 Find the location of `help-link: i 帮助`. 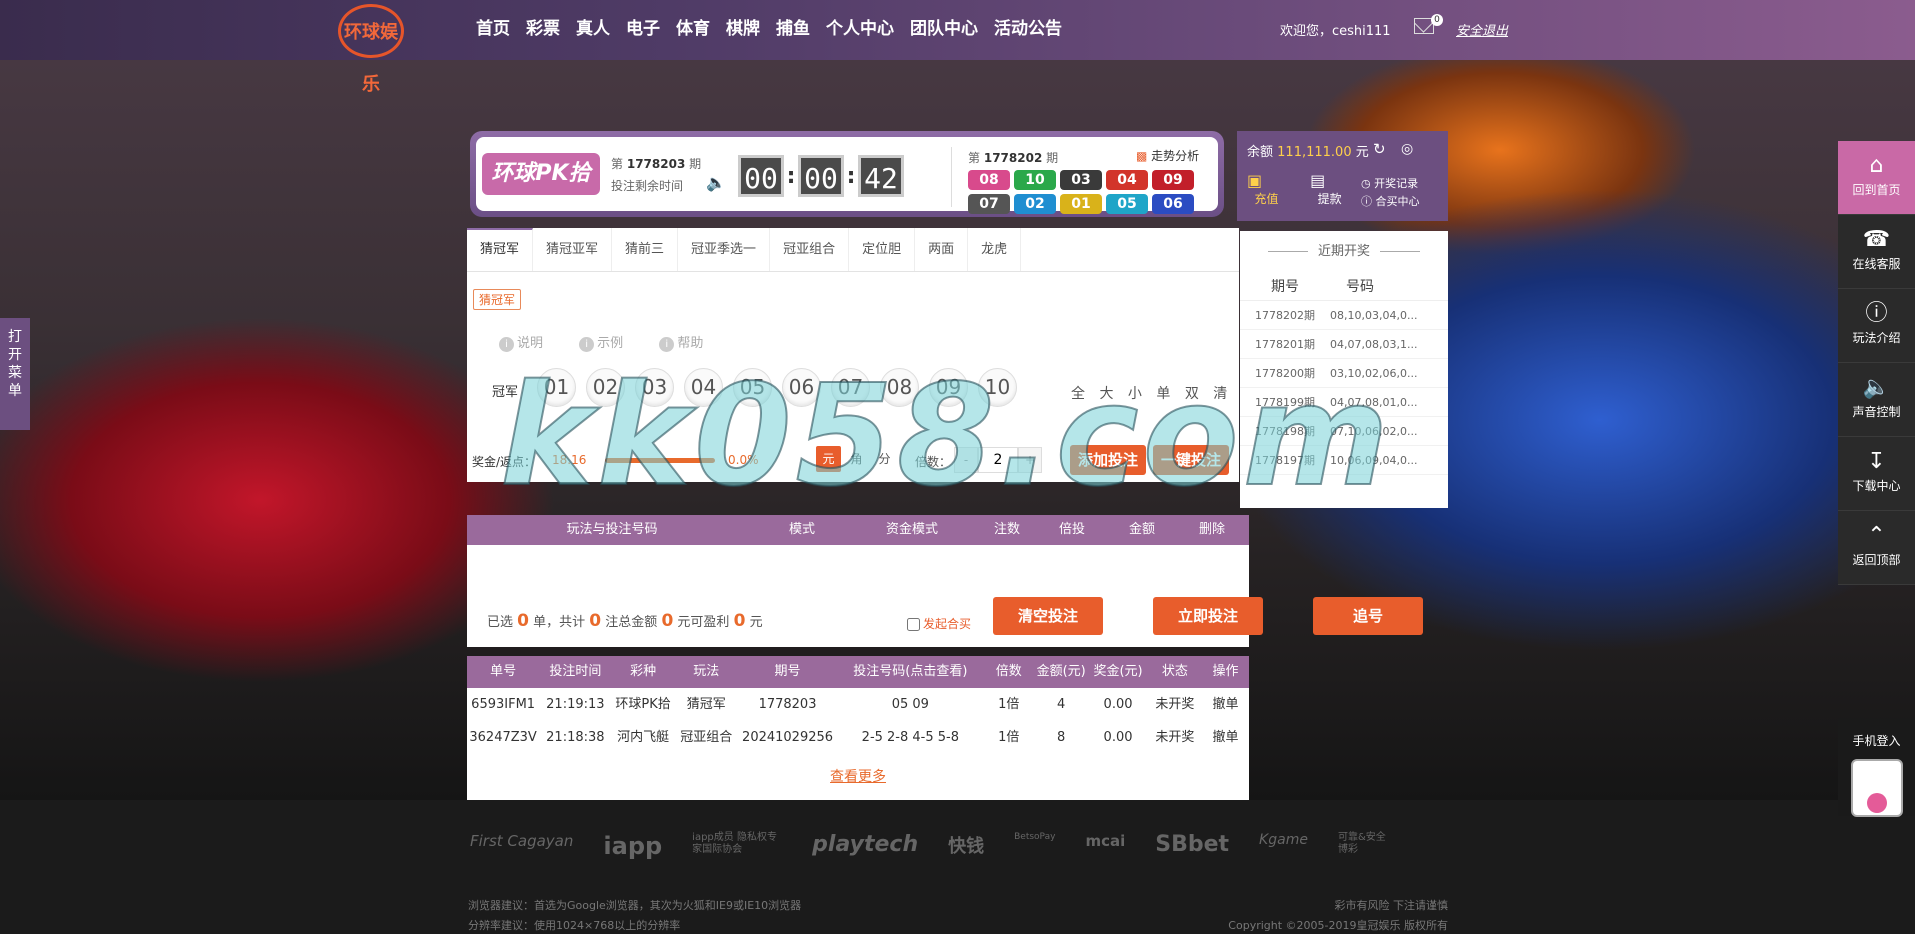

help-link: i 帮助 is located at coordinates (689, 344).